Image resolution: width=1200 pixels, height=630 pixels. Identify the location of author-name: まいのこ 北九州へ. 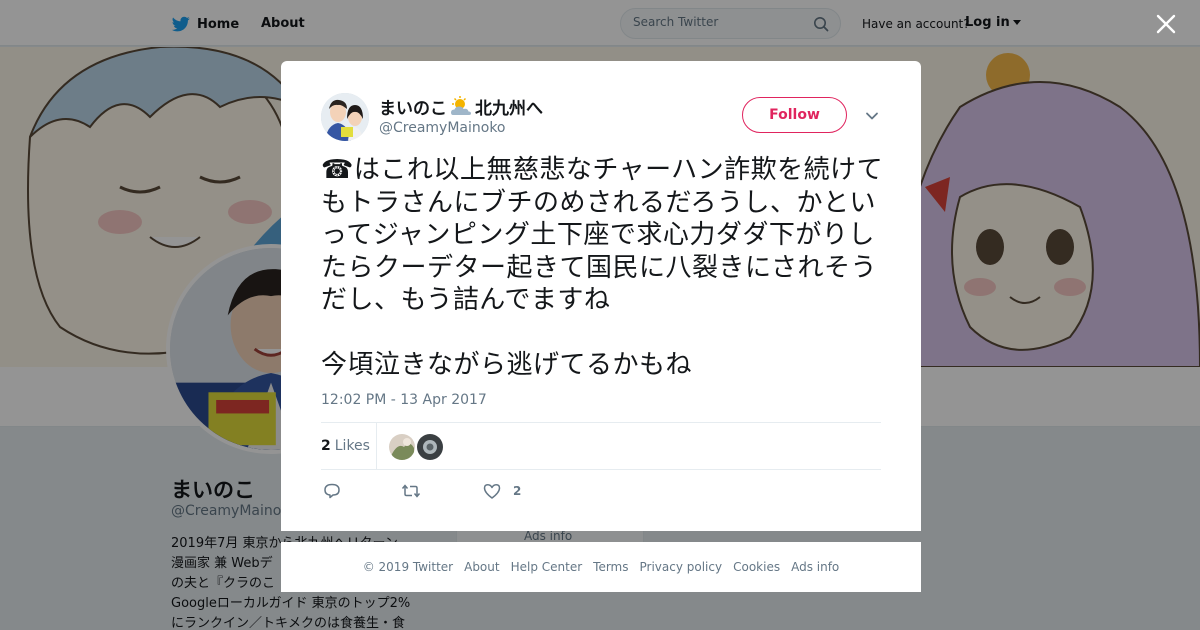
(461, 106).